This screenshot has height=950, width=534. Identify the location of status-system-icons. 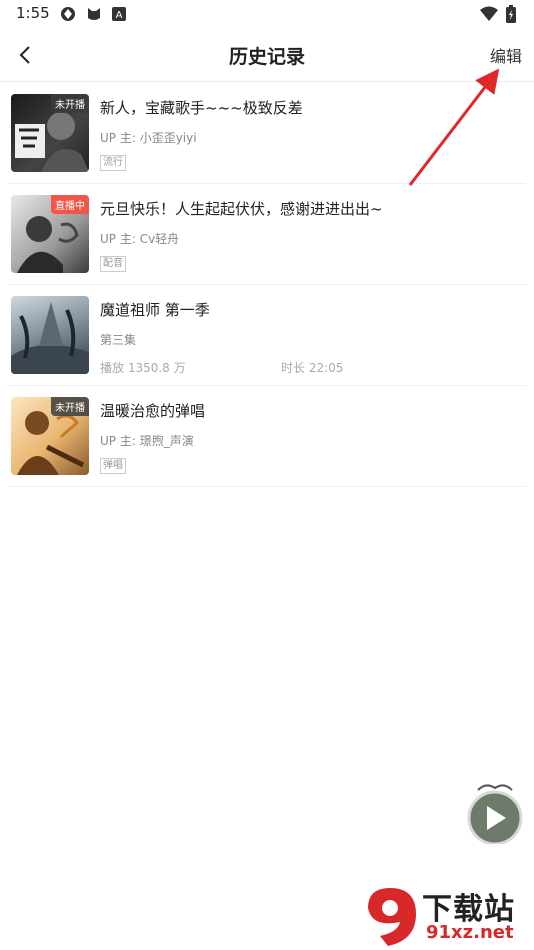
(498, 14).